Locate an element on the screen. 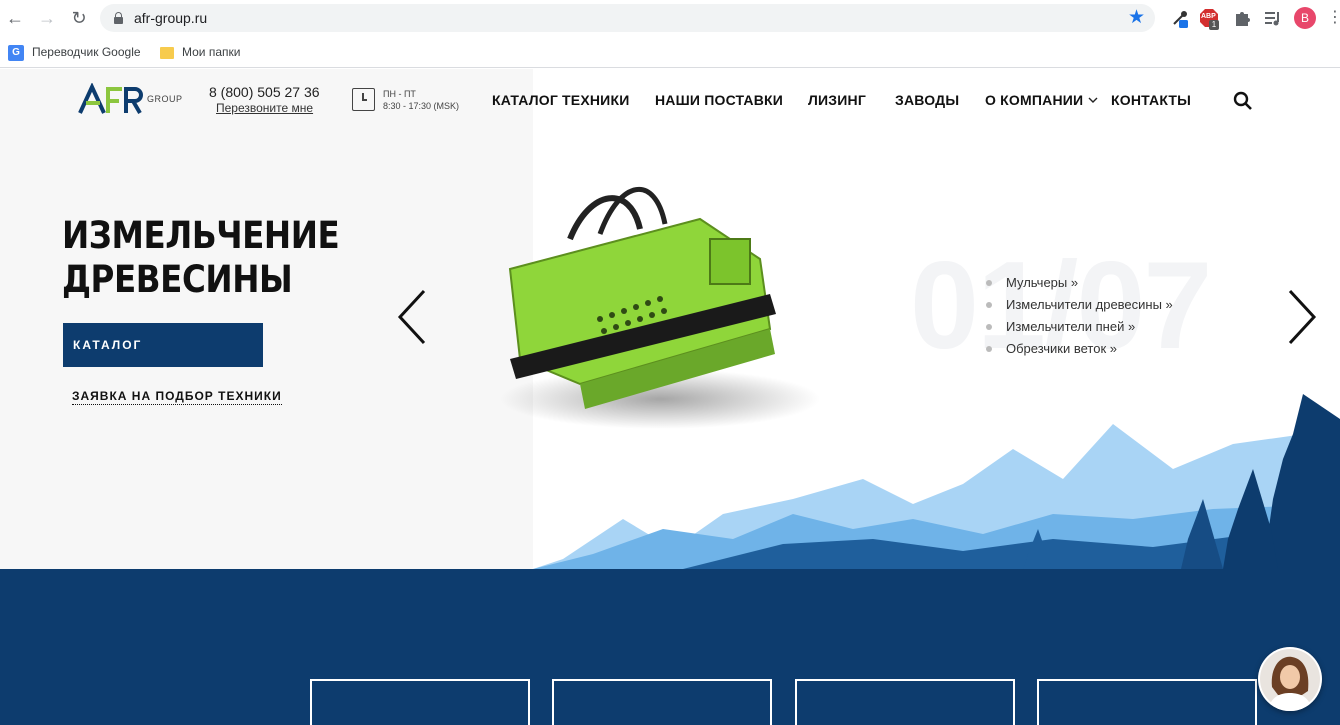  clock-icon is located at coordinates (363, 99).